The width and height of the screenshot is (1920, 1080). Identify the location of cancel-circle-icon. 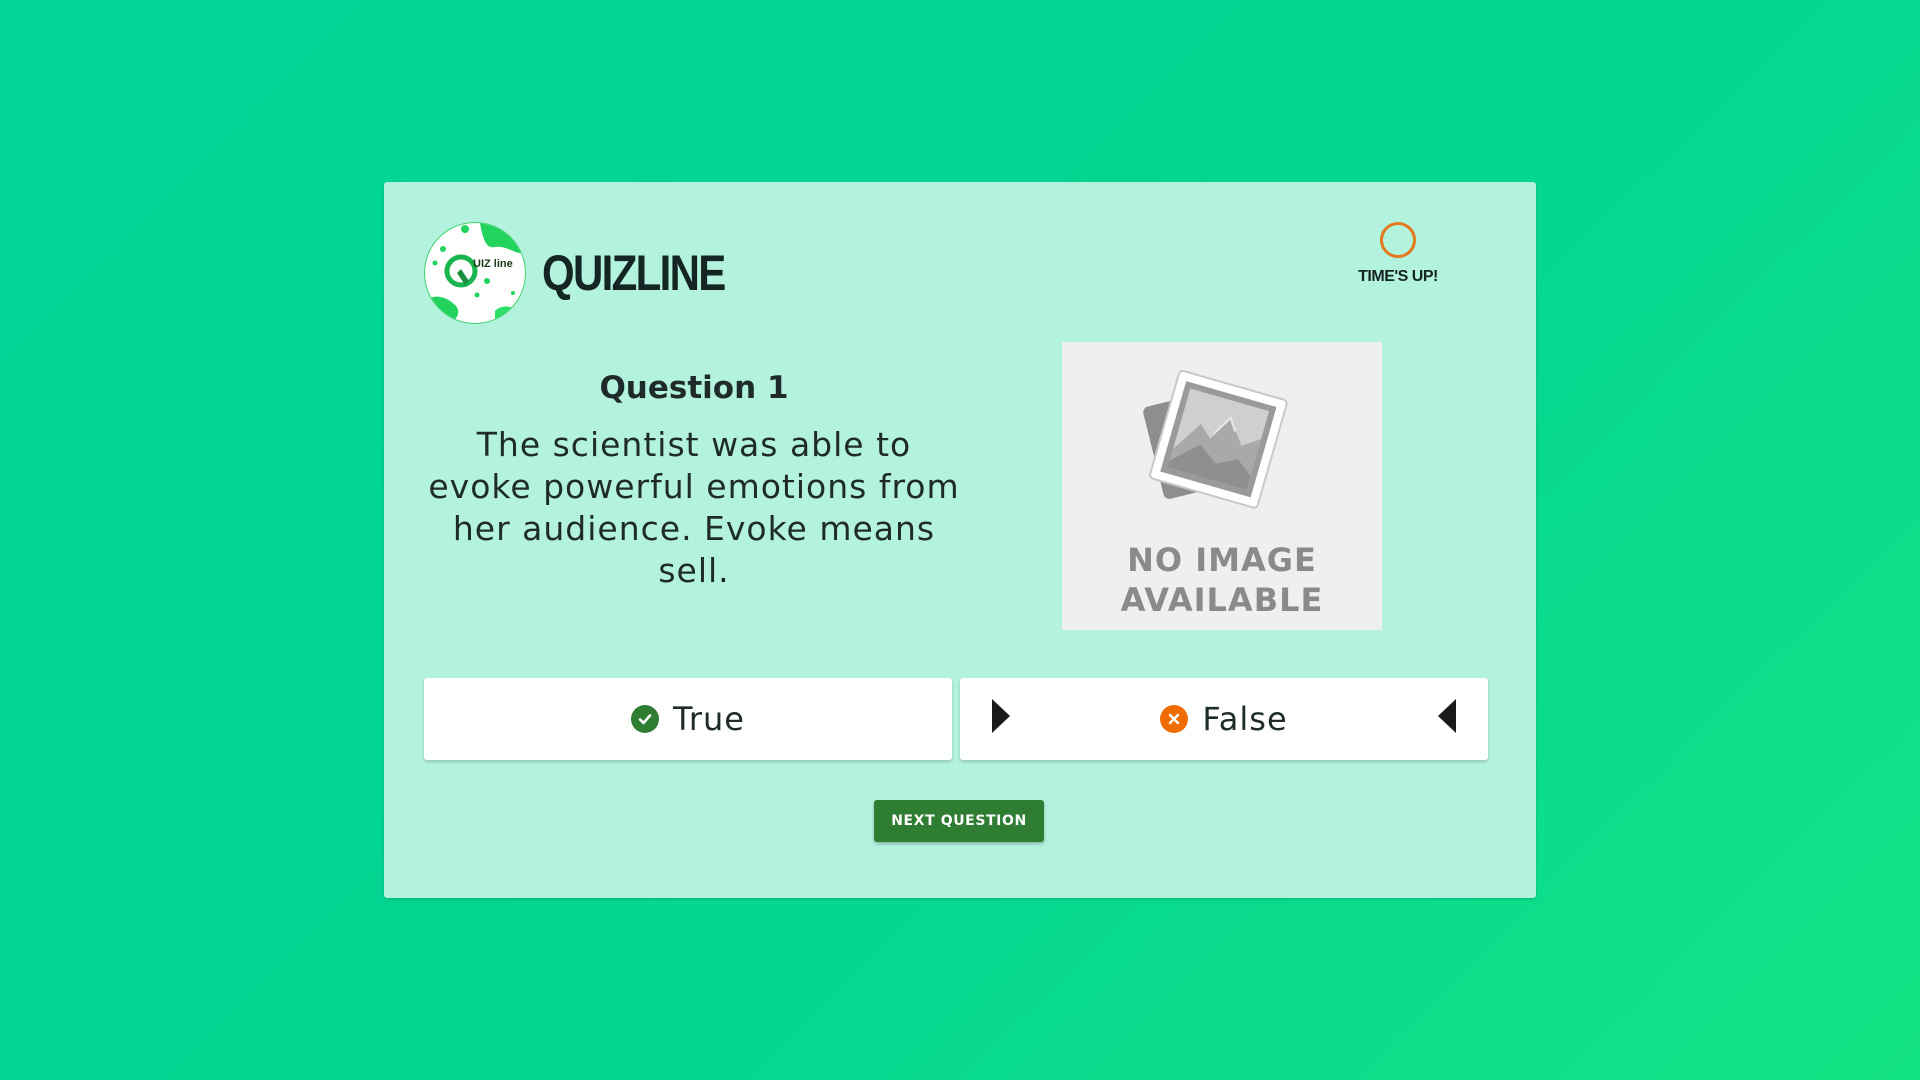
(1174, 719).